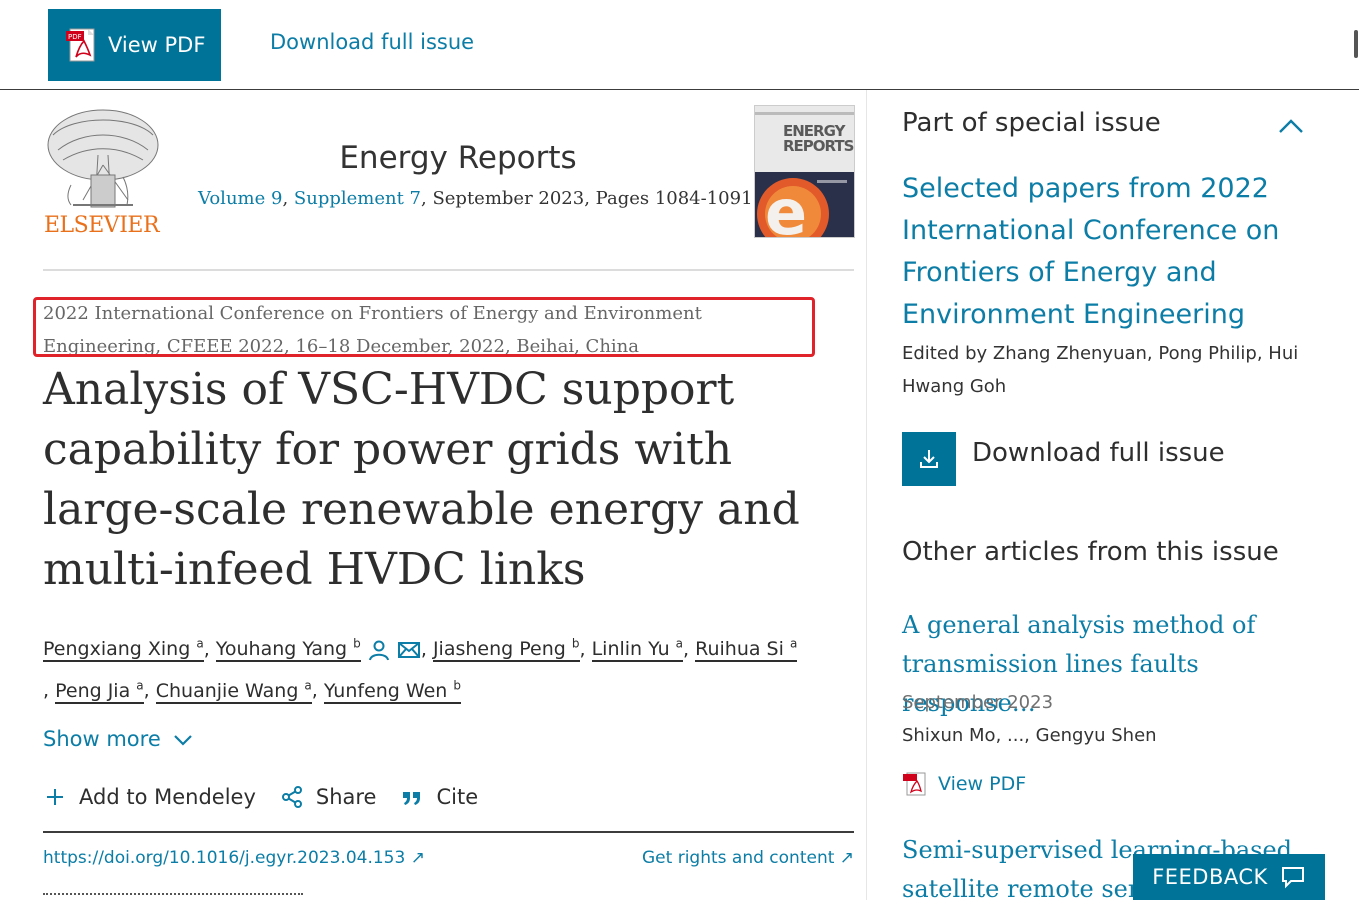 Image resolution: width=1359 pixels, height=909 pixels. What do you see at coordinates (392, 691) in the screenshot?
I see `author-link: Yunfeng Wen b` at bounding box center [392, 691].